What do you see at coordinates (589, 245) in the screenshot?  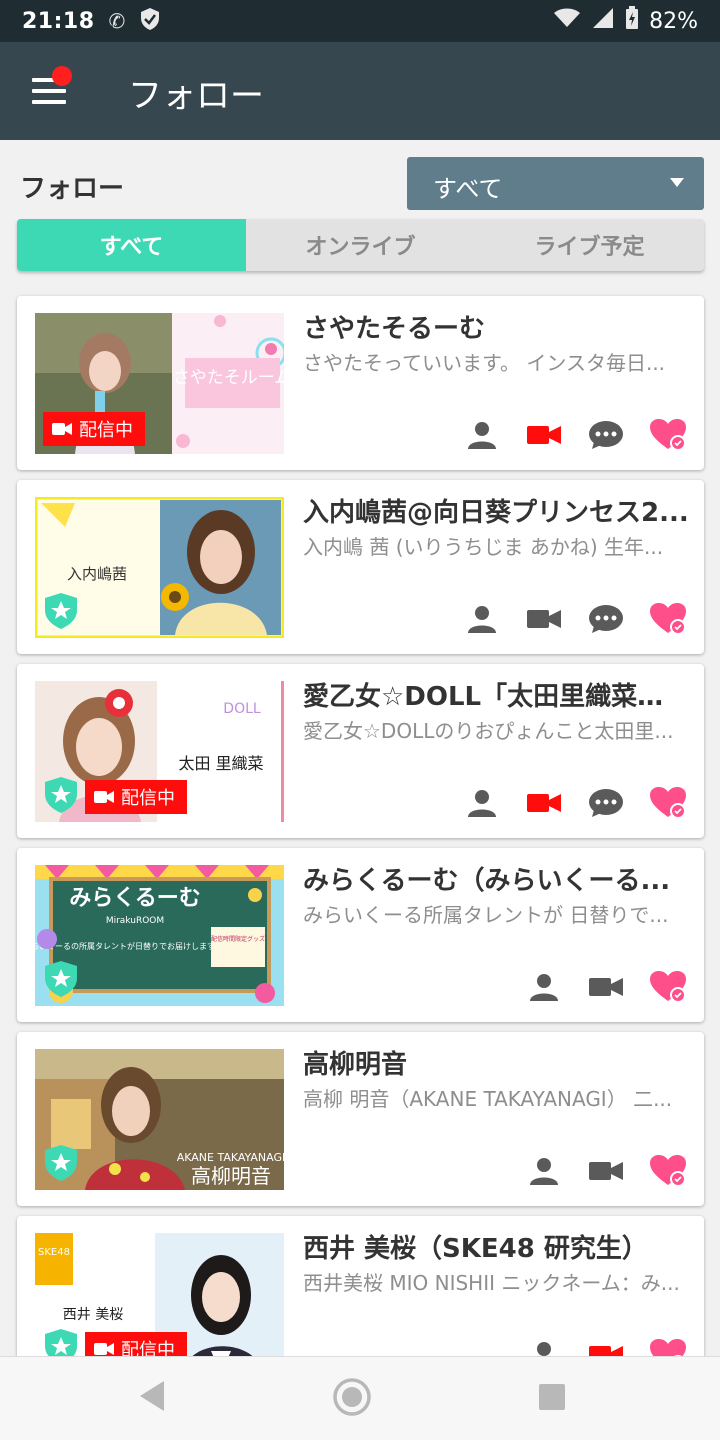 I see `tab-live-scheduled: ライブ予定` at bounding box center [589, 245].